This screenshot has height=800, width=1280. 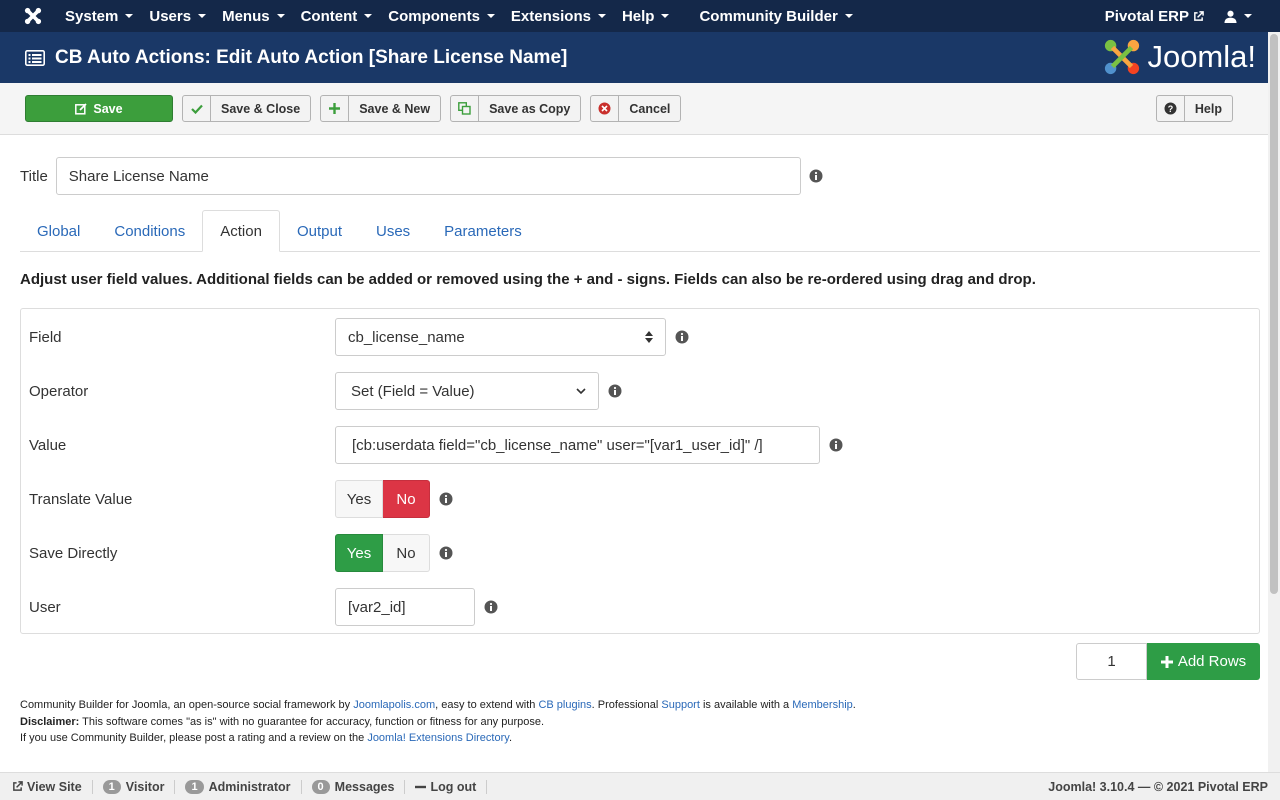 I want to click on tab-output: Output, so click(x=319, y=231).